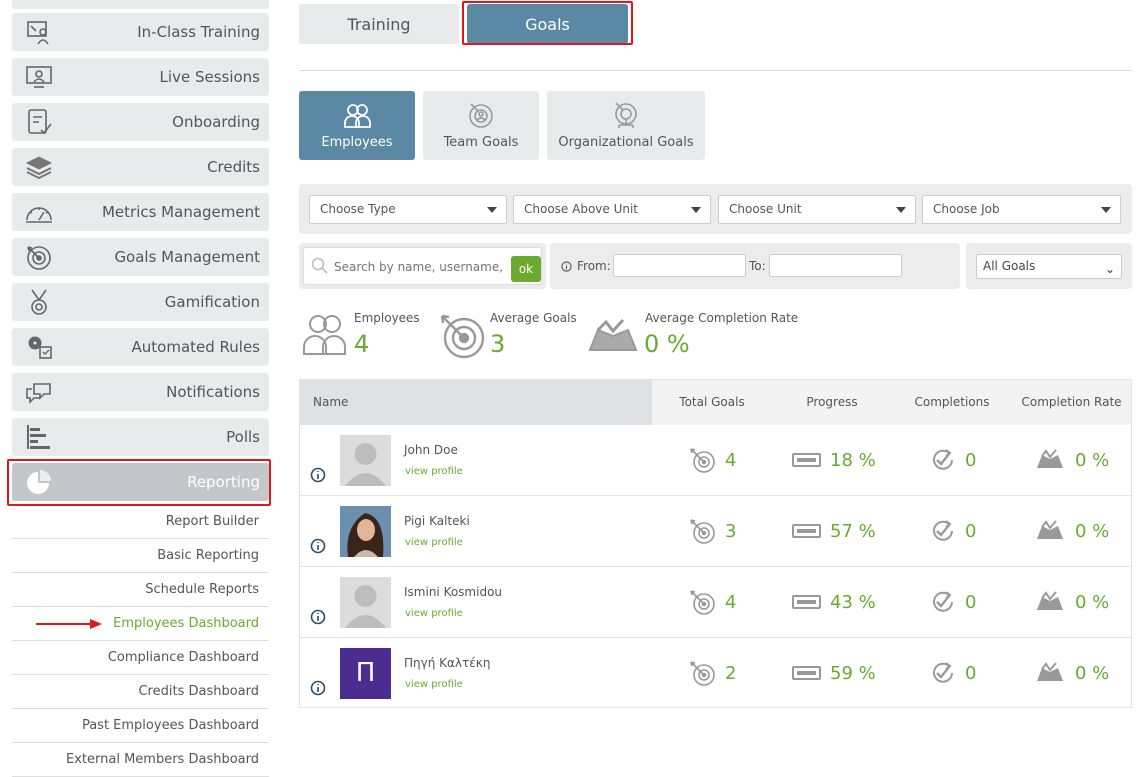 The width and height of the screenshot is (1141, 777). I want to click on search-input, so click(420, 267).